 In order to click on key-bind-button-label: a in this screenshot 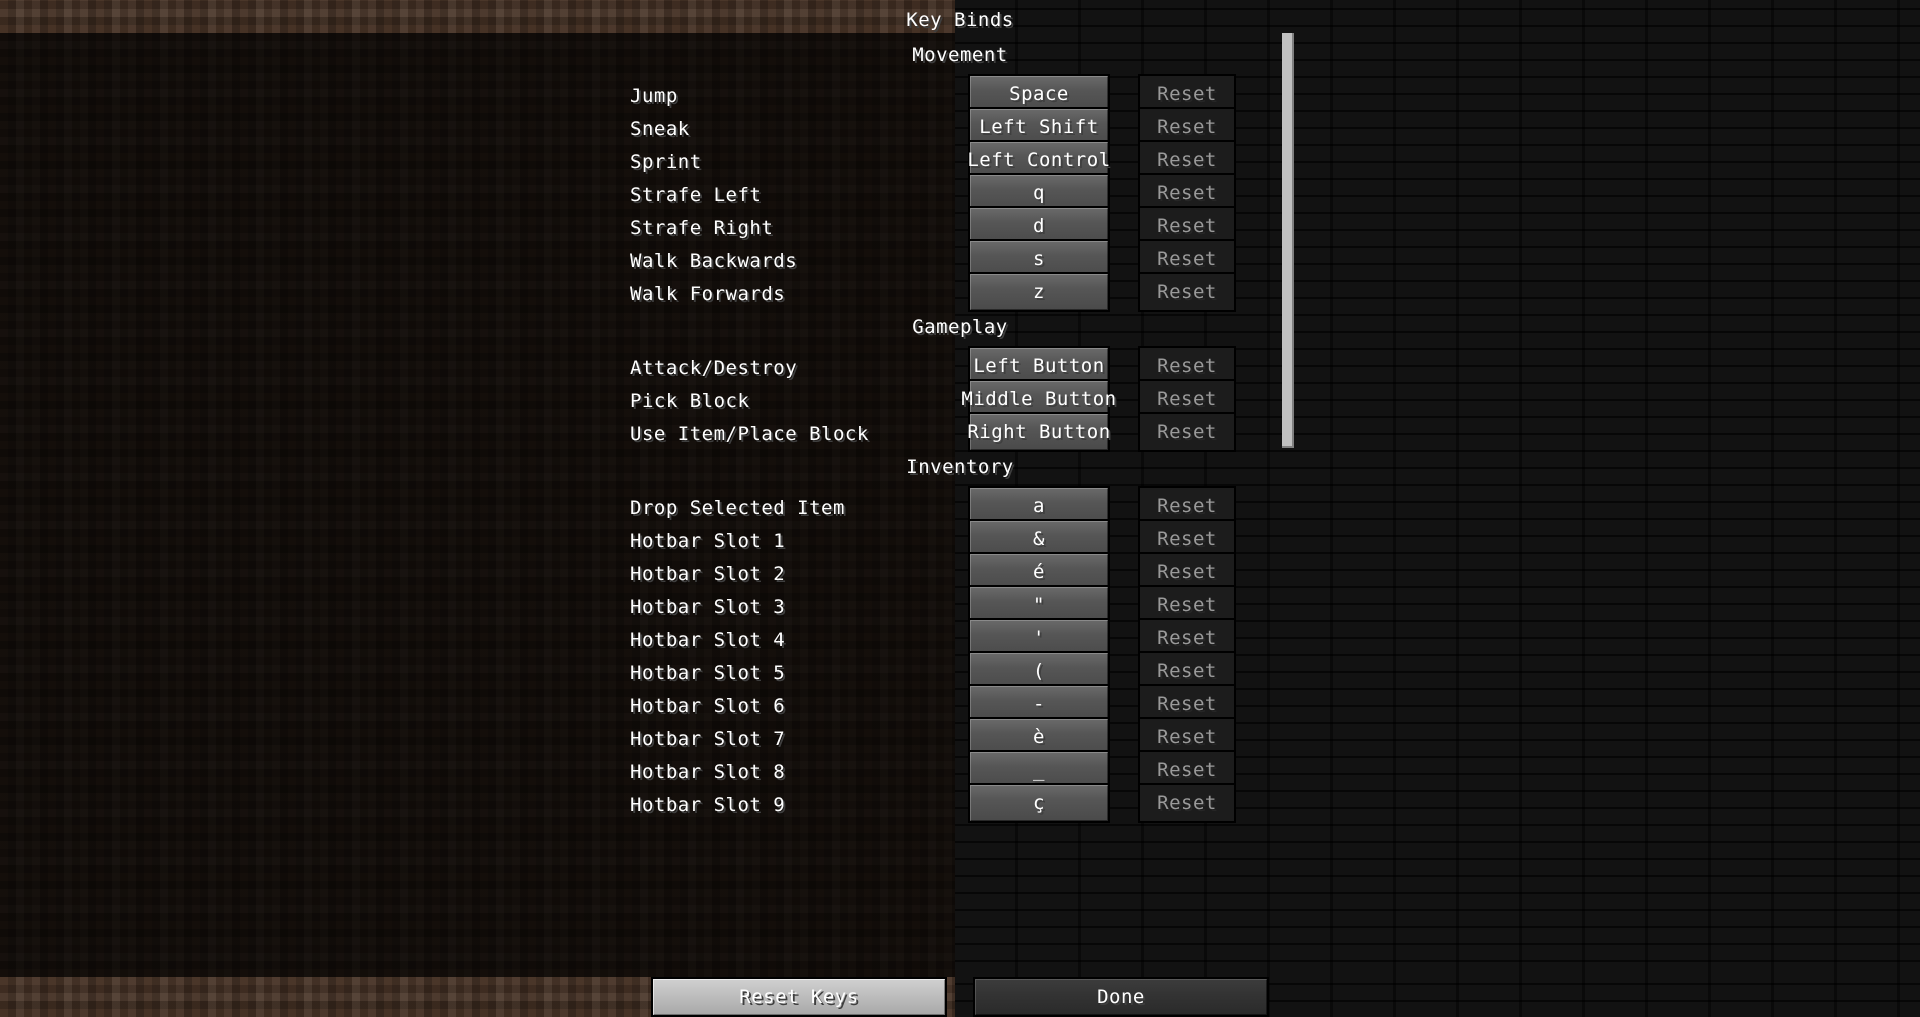, I will do `click(1039, 506)`.